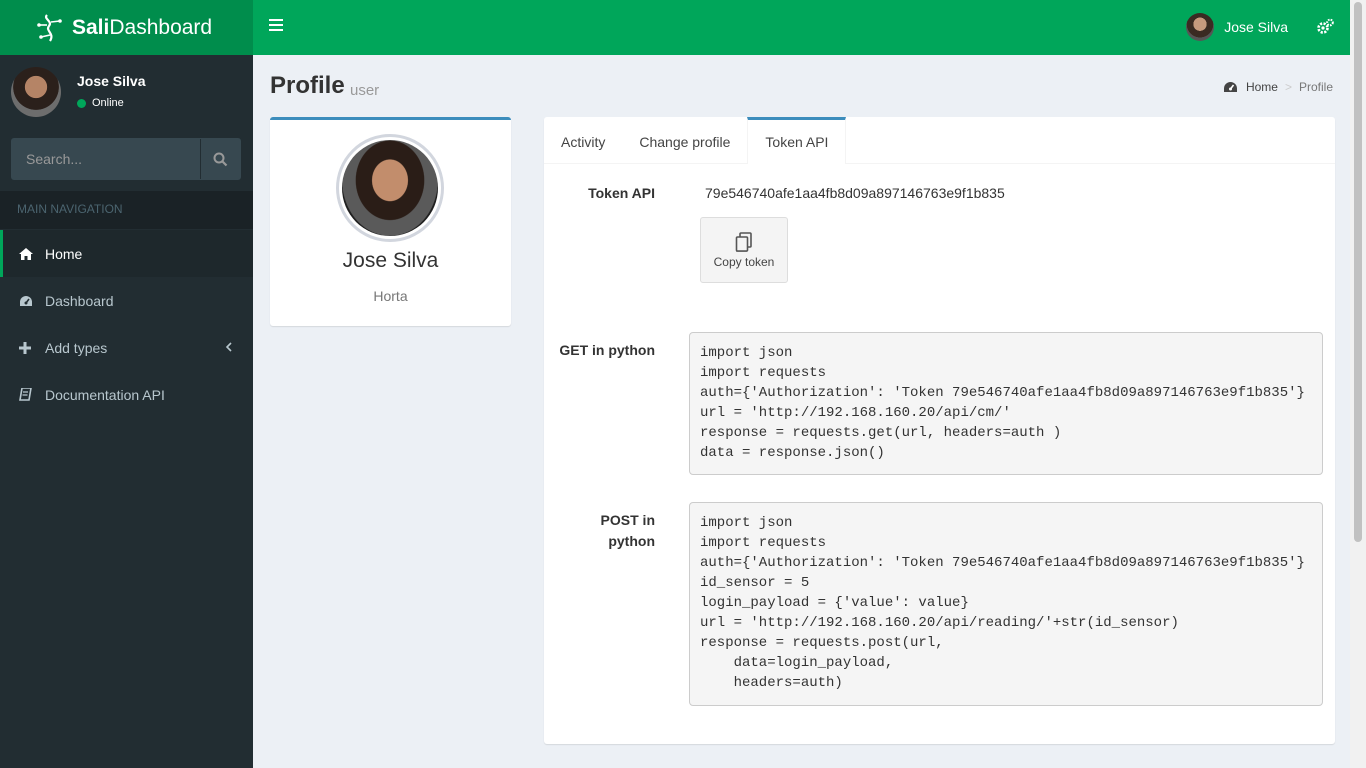 The width and height of the screenshot is (1366, 768). I want to click on search-input, so click(107, 159).